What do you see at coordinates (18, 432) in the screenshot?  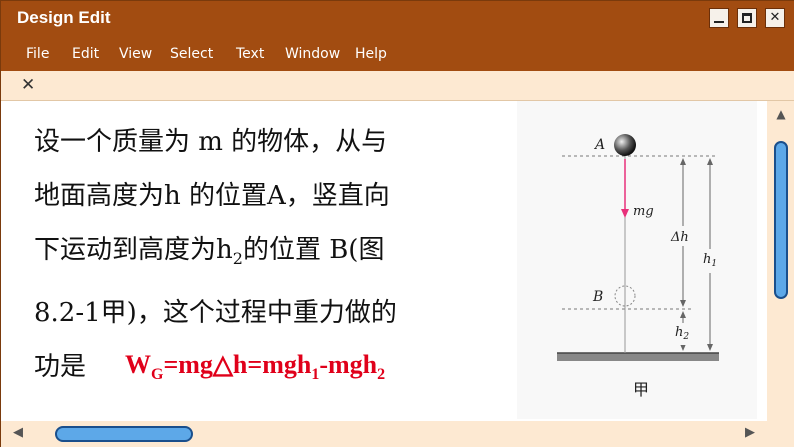 I see `scroll-left-icon: ◀` at bounding box center [18, 432].